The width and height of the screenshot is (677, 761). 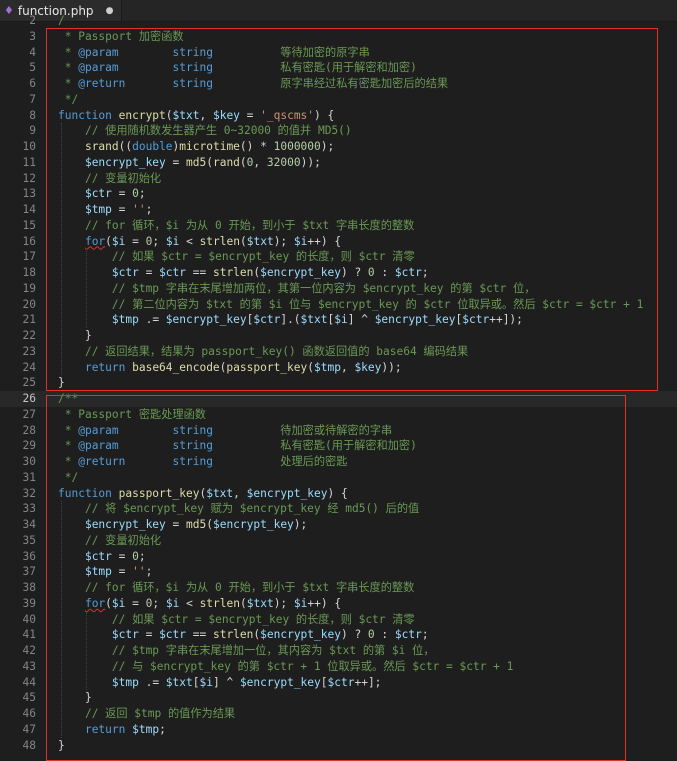 What do you see at coordinates (29, 540) in the screenshot?
I see `line-number: 35` at bounding box center [29, 540].